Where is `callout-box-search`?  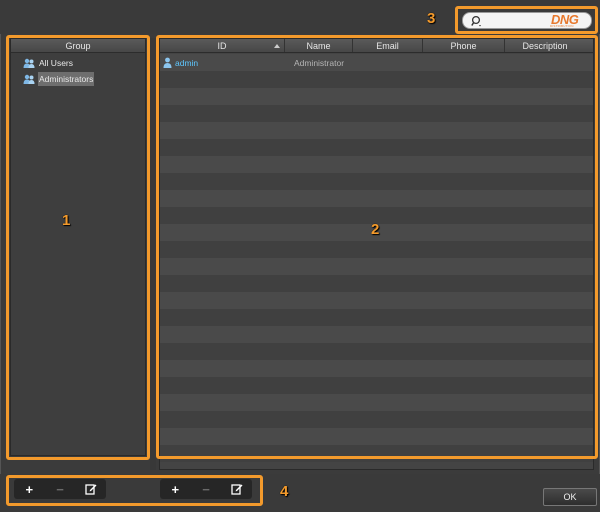 callout-box-search is located at coordinates (526, 20).